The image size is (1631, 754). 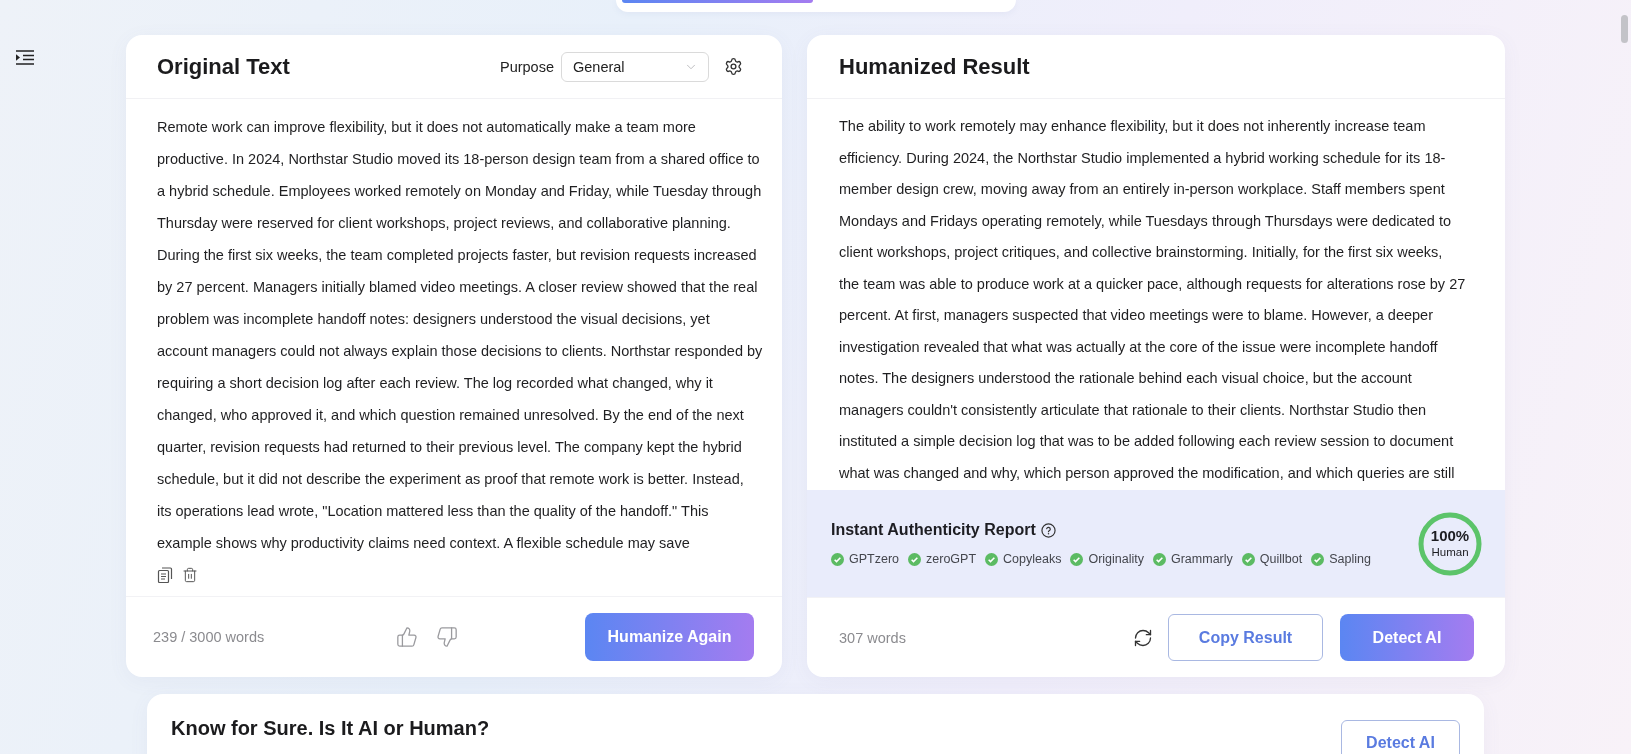 I want to click on copy-result-button: Copy Result, so click(x=1245, y=637).